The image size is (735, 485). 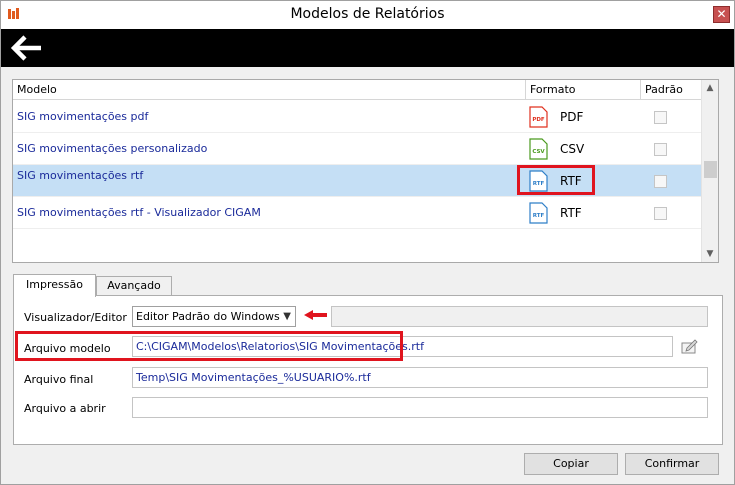 I want to click on final-file-label: Arquivo final, so click(x=59, y=379).